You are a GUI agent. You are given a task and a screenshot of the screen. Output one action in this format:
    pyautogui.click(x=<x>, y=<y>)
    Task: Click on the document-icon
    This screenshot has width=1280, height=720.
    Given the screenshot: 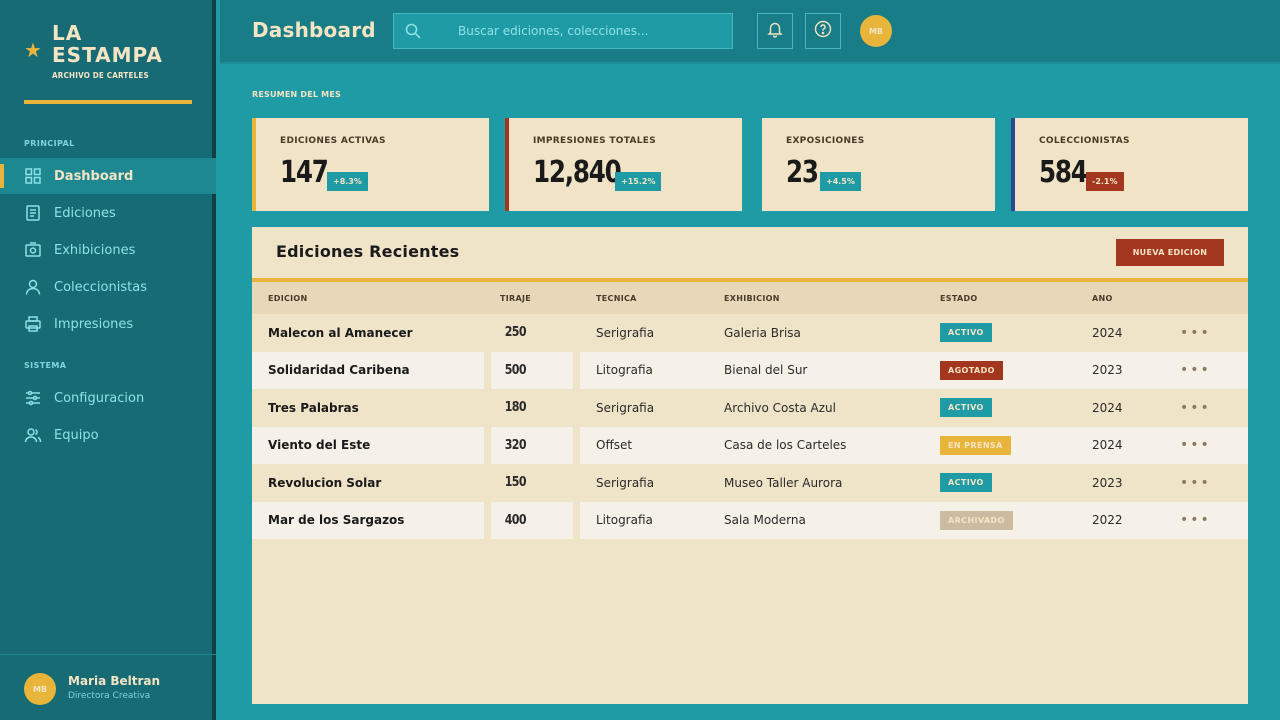 What is the action you would take?
    pyautogui.click(x=33, y=213)
    